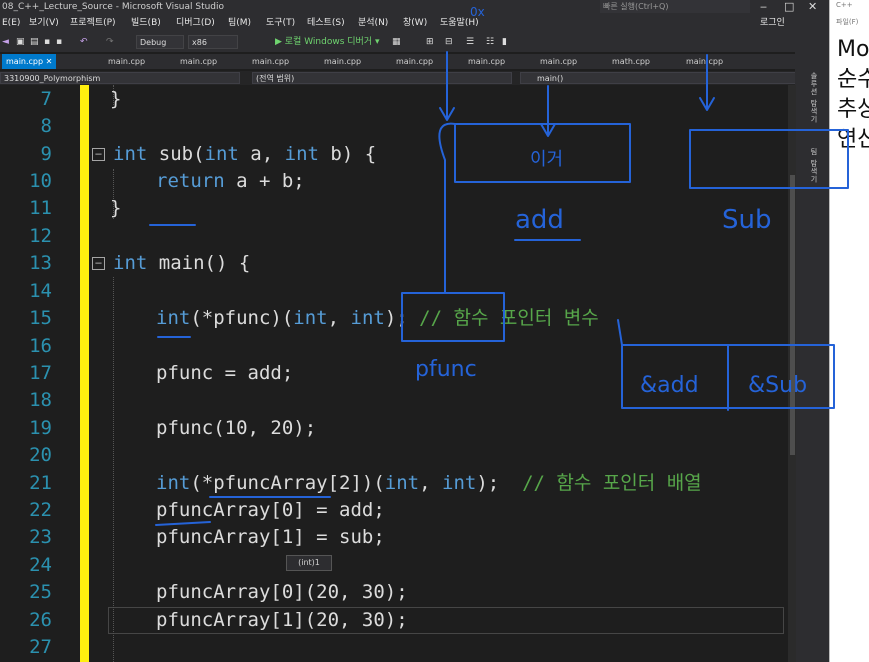 This screenshot has width=869, height=662. I want to click on annotation-text: &Sub, so click(777, 385).